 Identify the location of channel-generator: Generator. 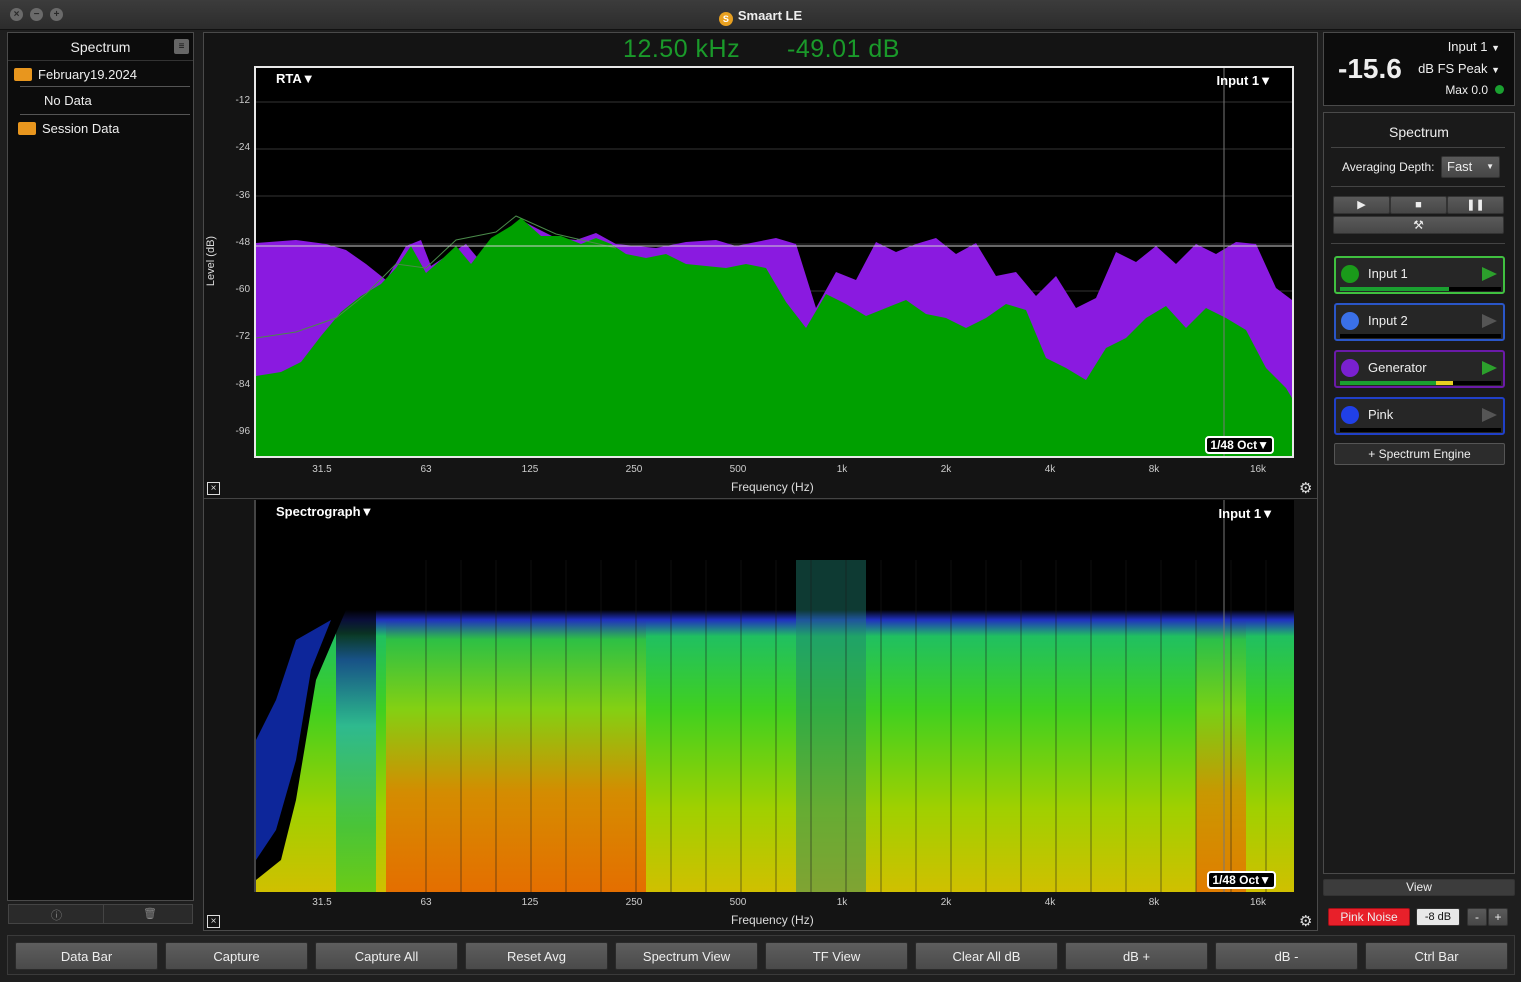
(1419, 369).